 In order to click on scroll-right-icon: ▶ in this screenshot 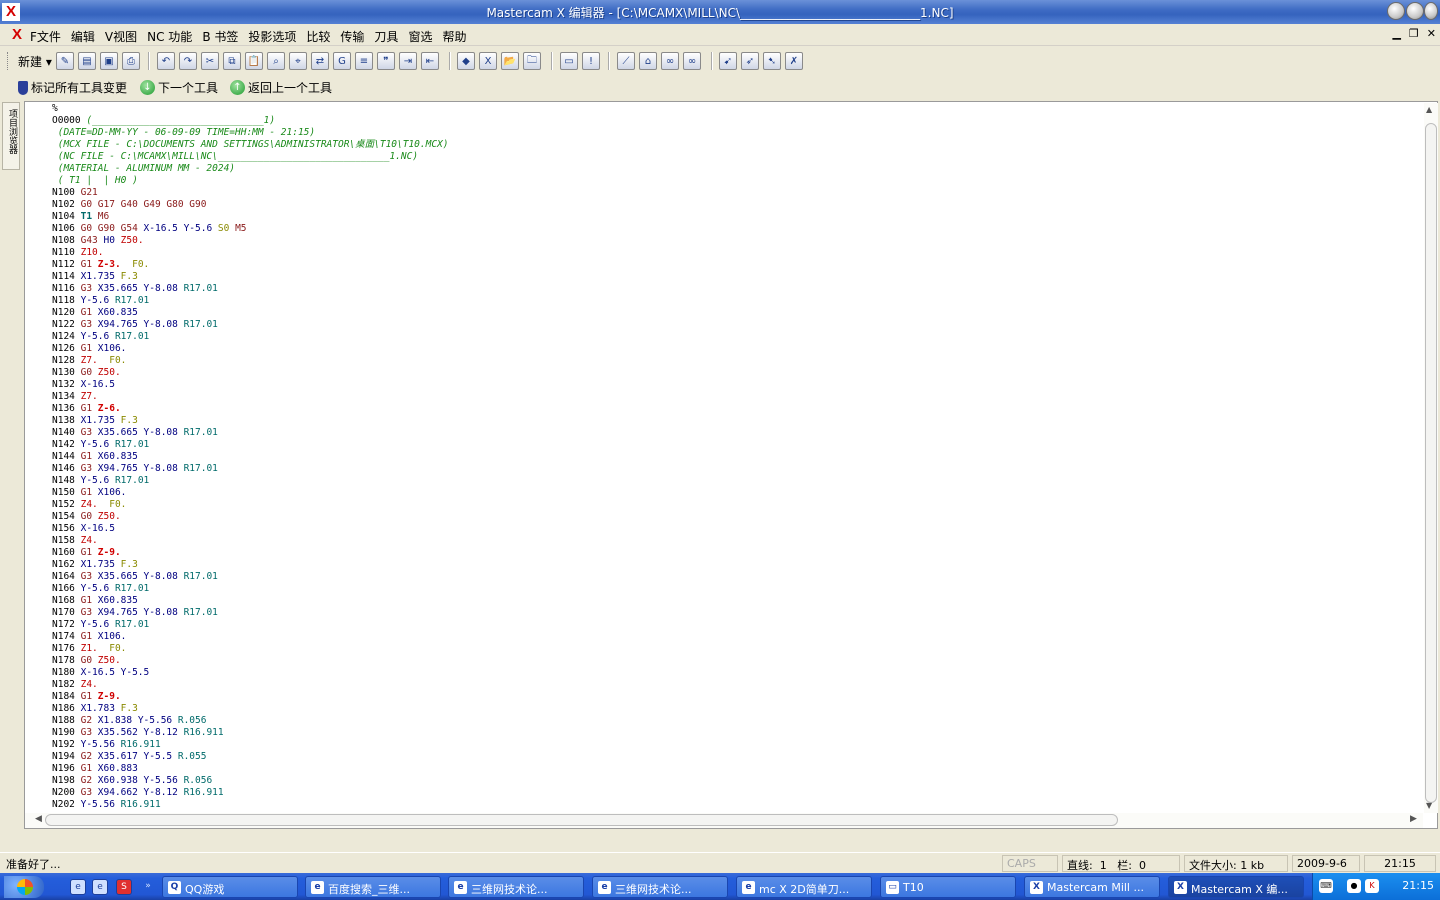, I will do `click(1413, 819)`.